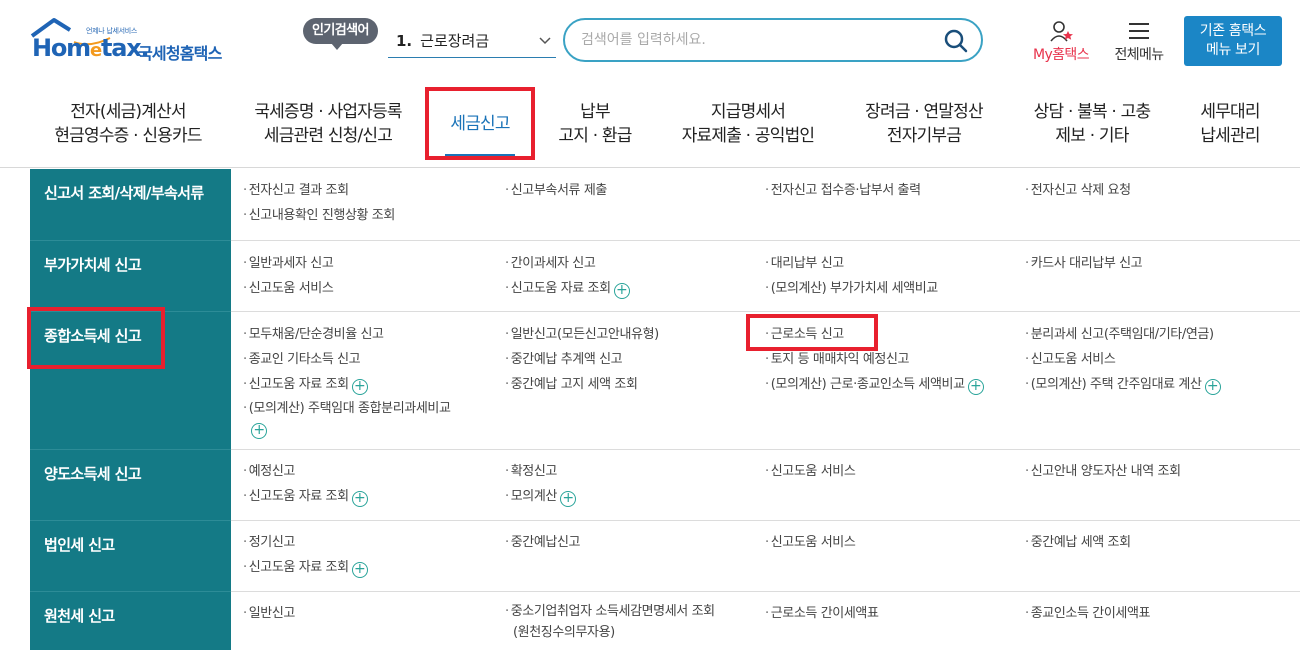  Describe the element at coordinates (874, 384) in the screenshot. I see `menu-link: (모의계산) 근로·종교인소득 세액비교+` at that location.